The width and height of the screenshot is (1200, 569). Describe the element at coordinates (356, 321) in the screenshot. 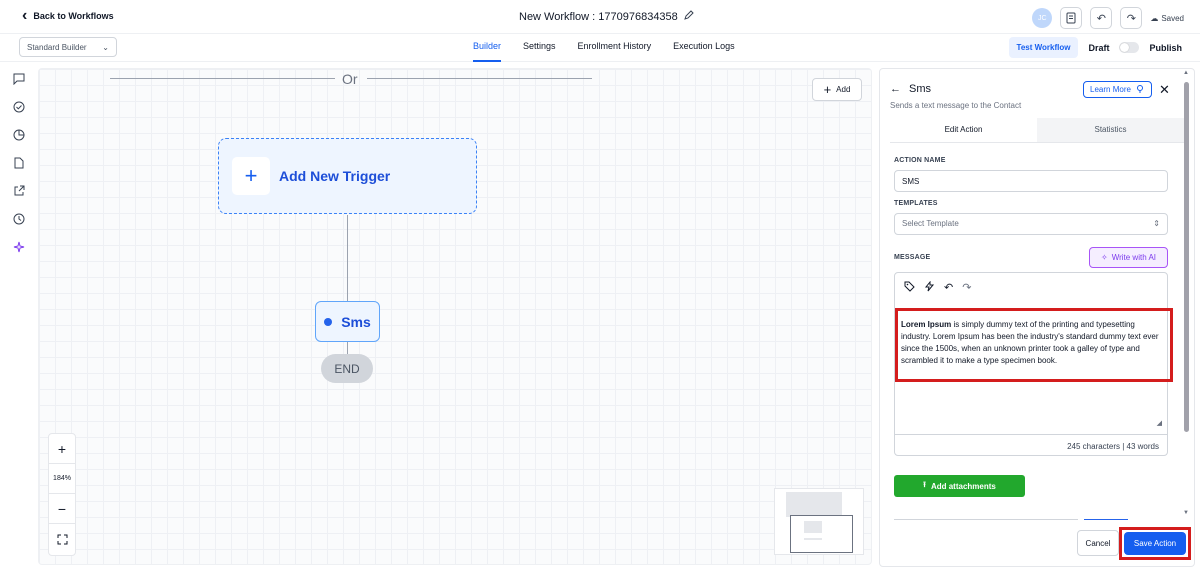

I see `sms-node-label: Sms` at that location.